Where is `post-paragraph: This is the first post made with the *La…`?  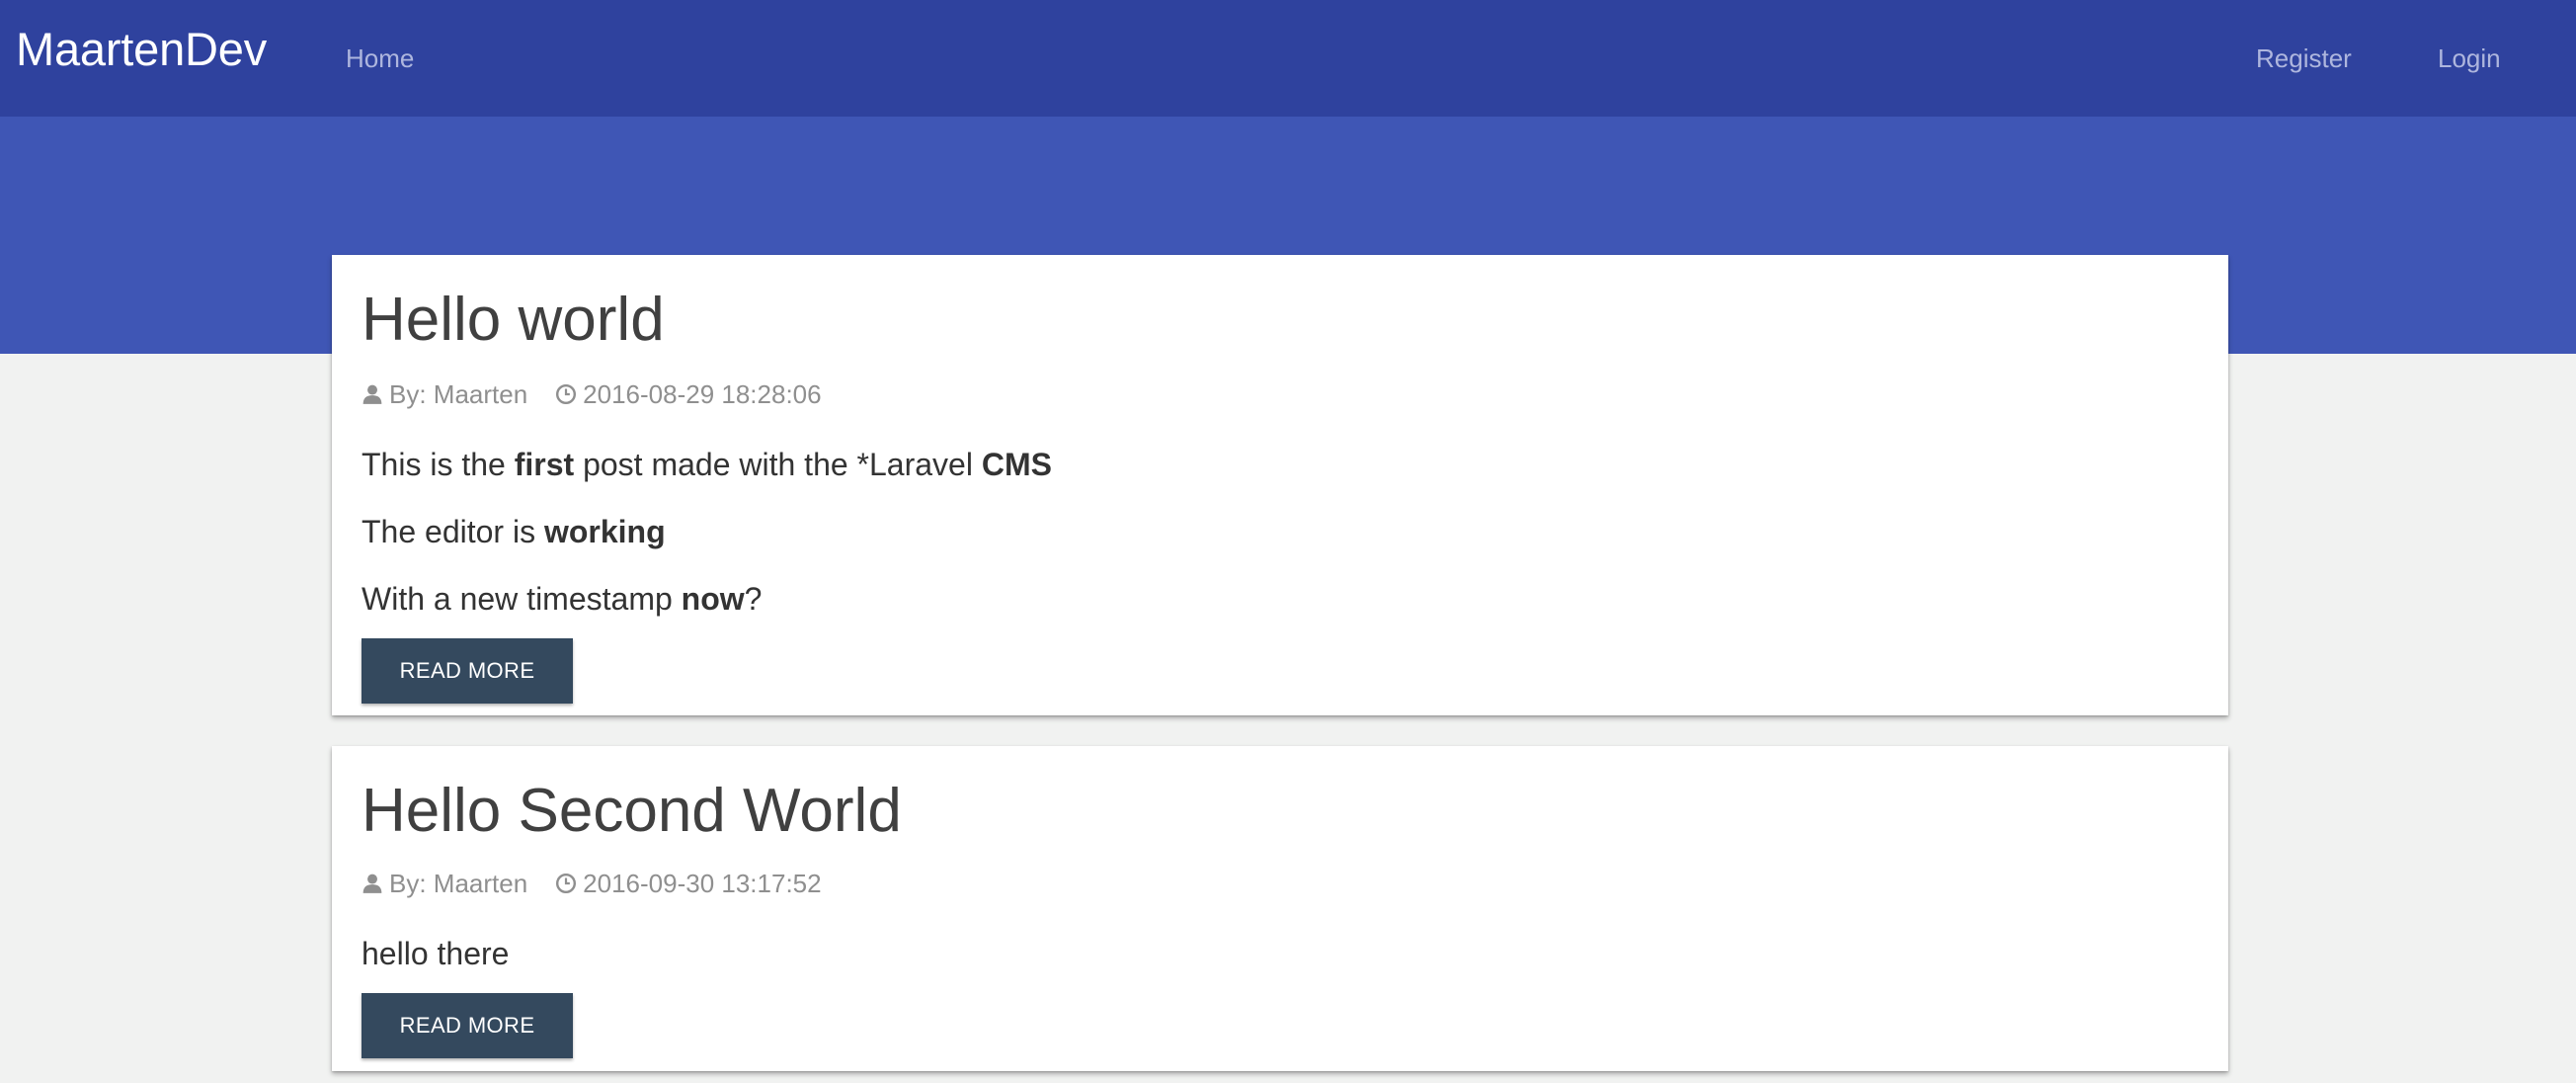 post-paragraph: This is the first post made with the *La… is located at coordinates (707, 465).